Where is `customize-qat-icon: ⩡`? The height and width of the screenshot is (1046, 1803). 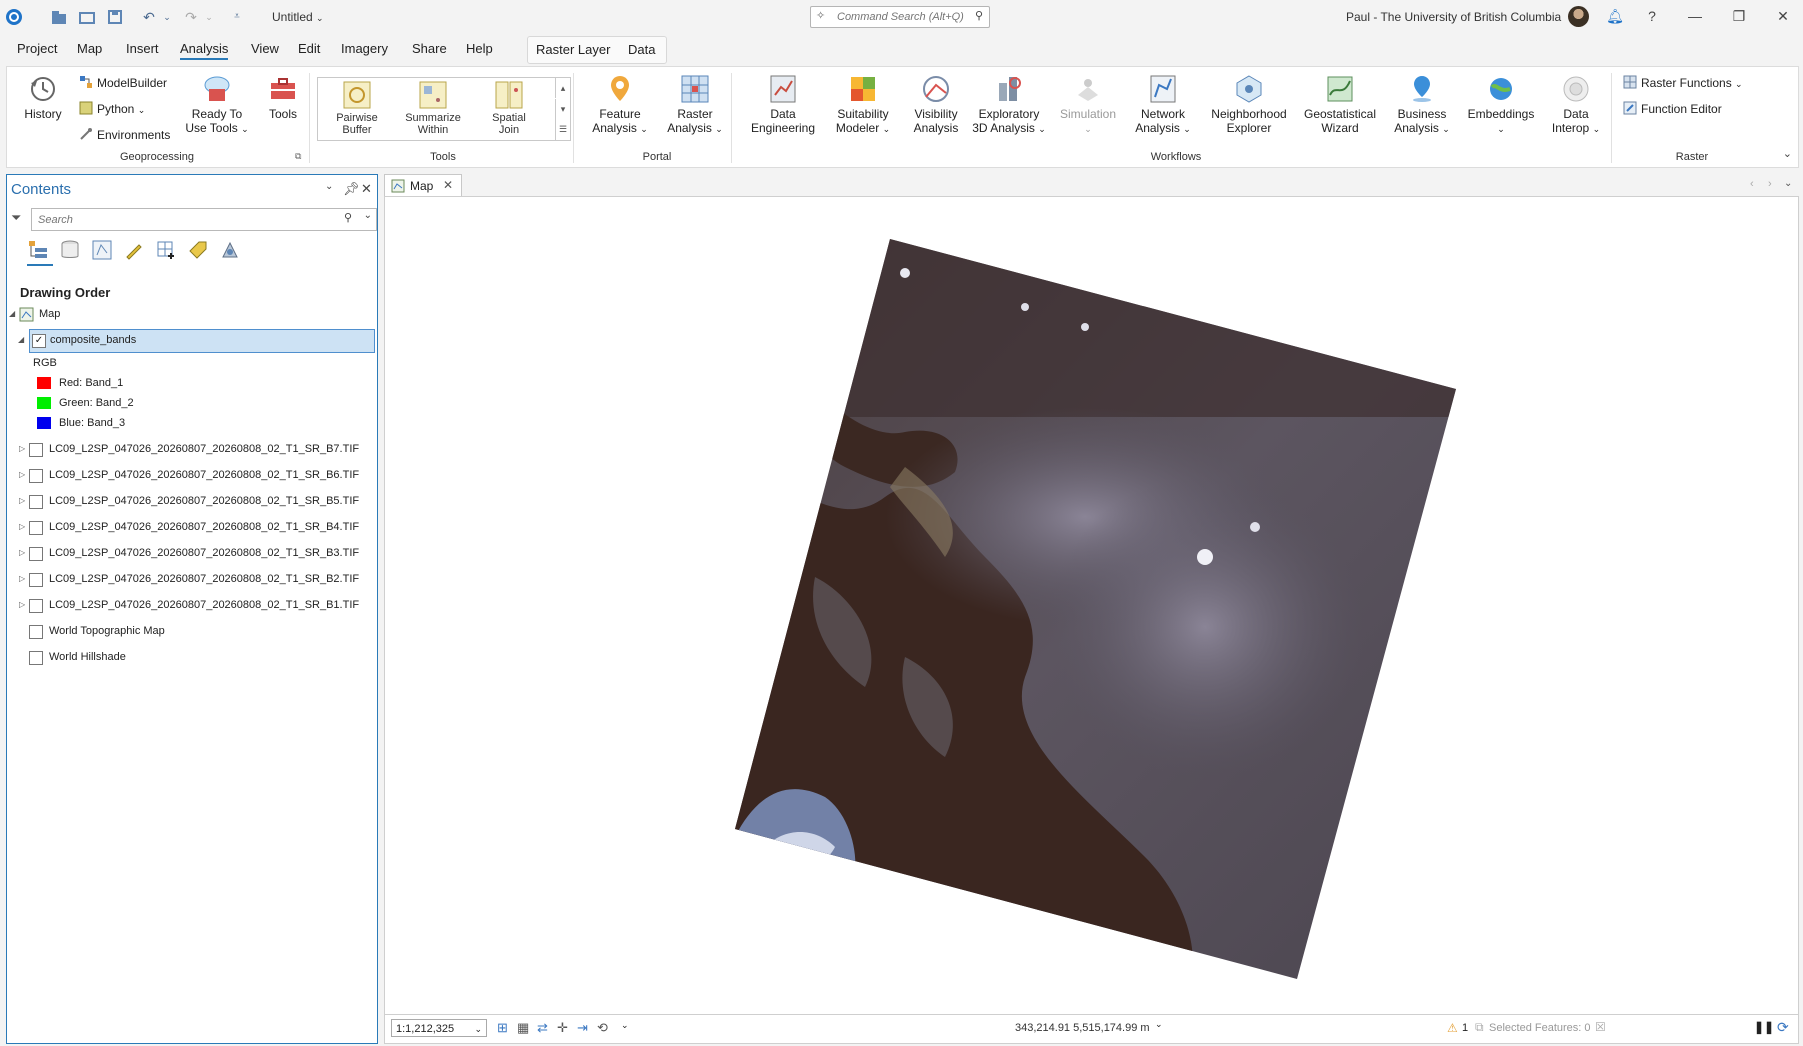
customize-qat-icon: ⩡ is located at coordinates (237, 17).